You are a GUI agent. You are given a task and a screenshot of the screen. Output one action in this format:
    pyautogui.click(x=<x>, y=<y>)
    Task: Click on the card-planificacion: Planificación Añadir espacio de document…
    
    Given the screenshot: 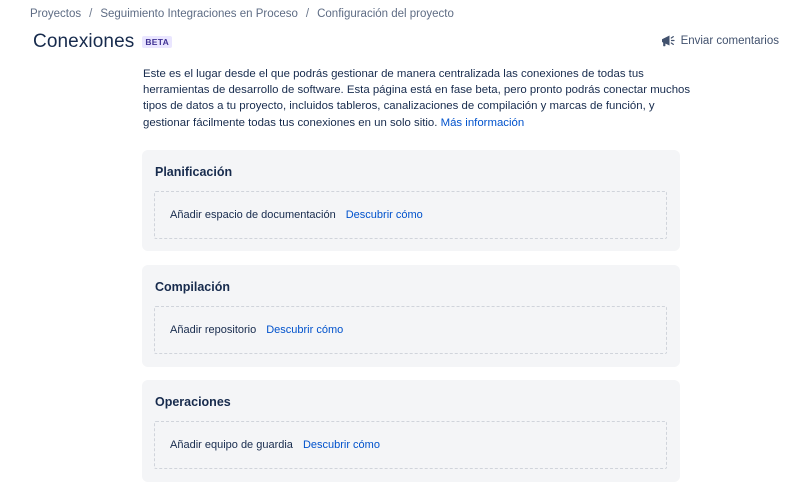 What is the action you would take?
    pyautogui.click(x=411, y=200)
    